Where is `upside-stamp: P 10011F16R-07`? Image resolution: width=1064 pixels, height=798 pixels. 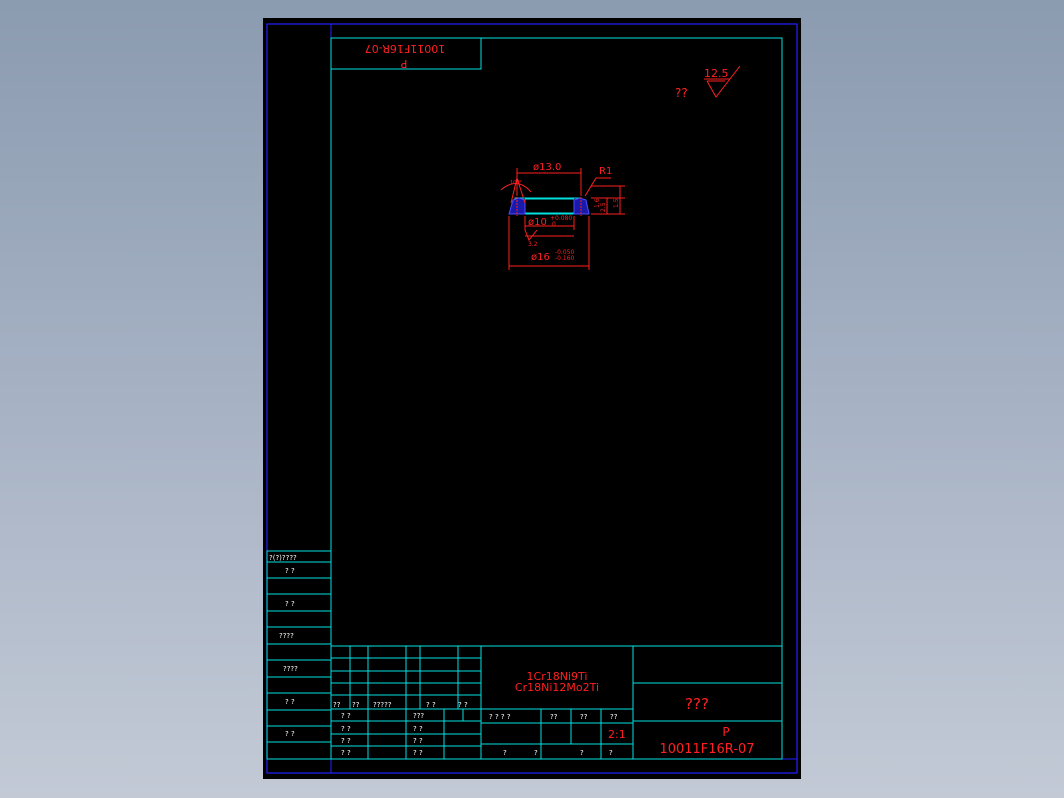 upside-stamp: P 10011F16R-07 is located at coordinates (406, 53).